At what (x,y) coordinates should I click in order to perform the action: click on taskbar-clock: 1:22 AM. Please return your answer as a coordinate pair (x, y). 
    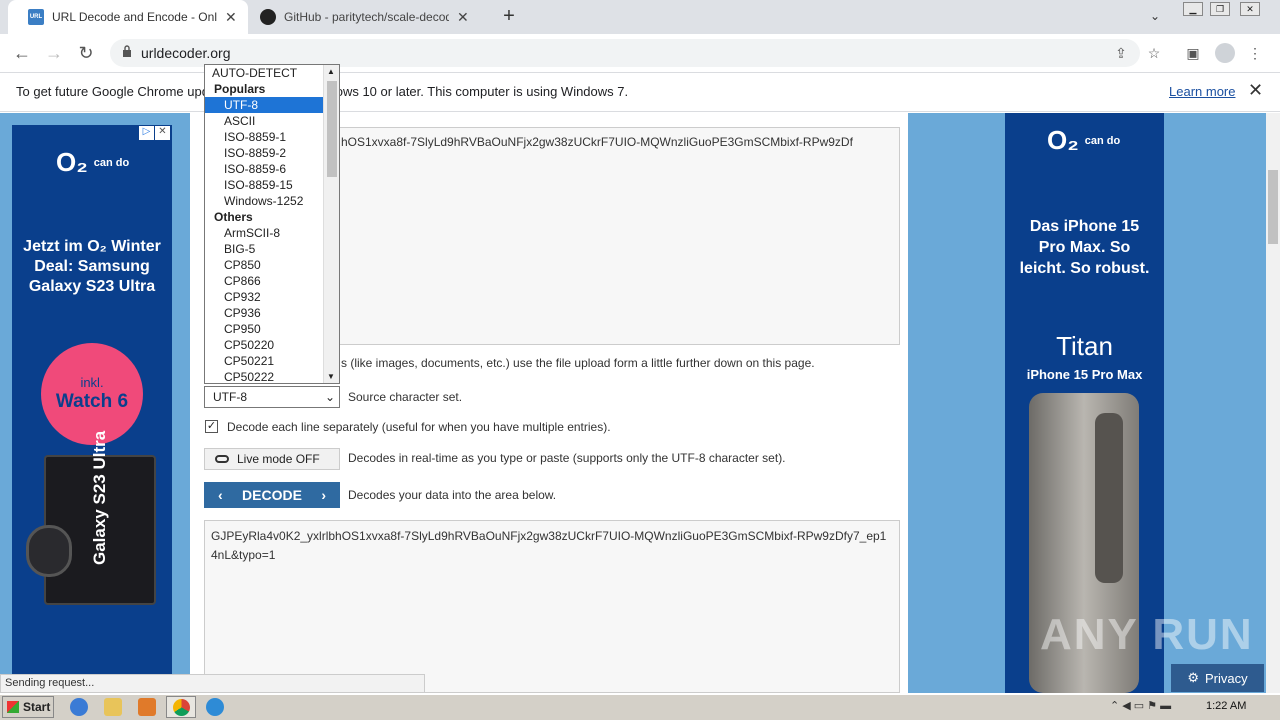
    Looking at the image, I should click on (1226, 706).